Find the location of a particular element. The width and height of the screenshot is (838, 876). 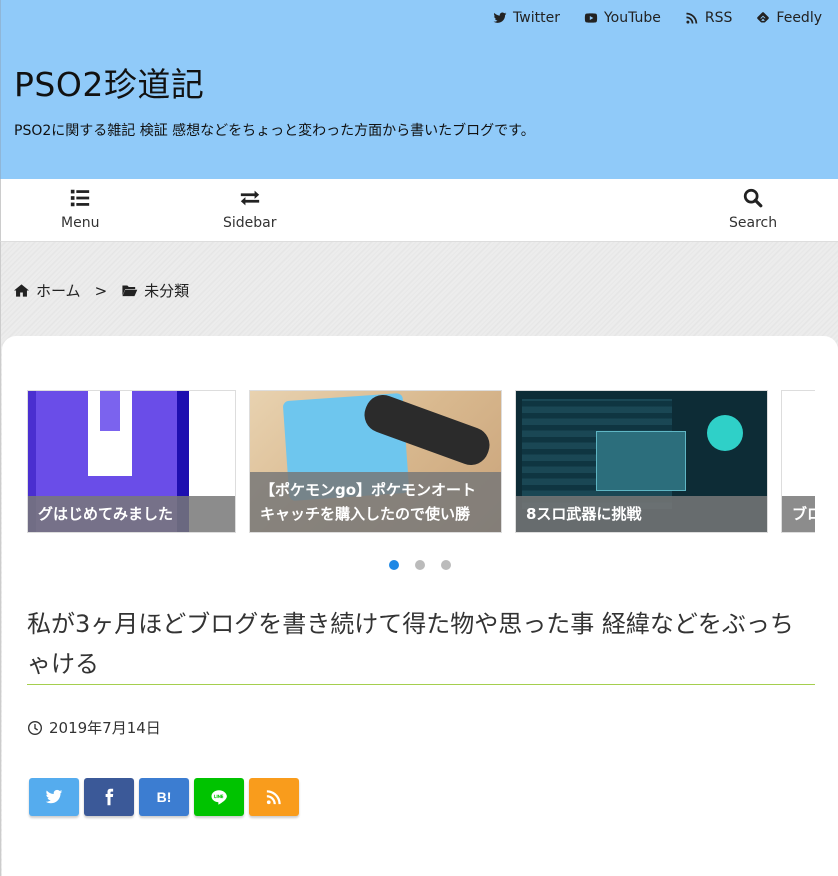

feedly-label: Feedly is located at coordinates (799, 18).